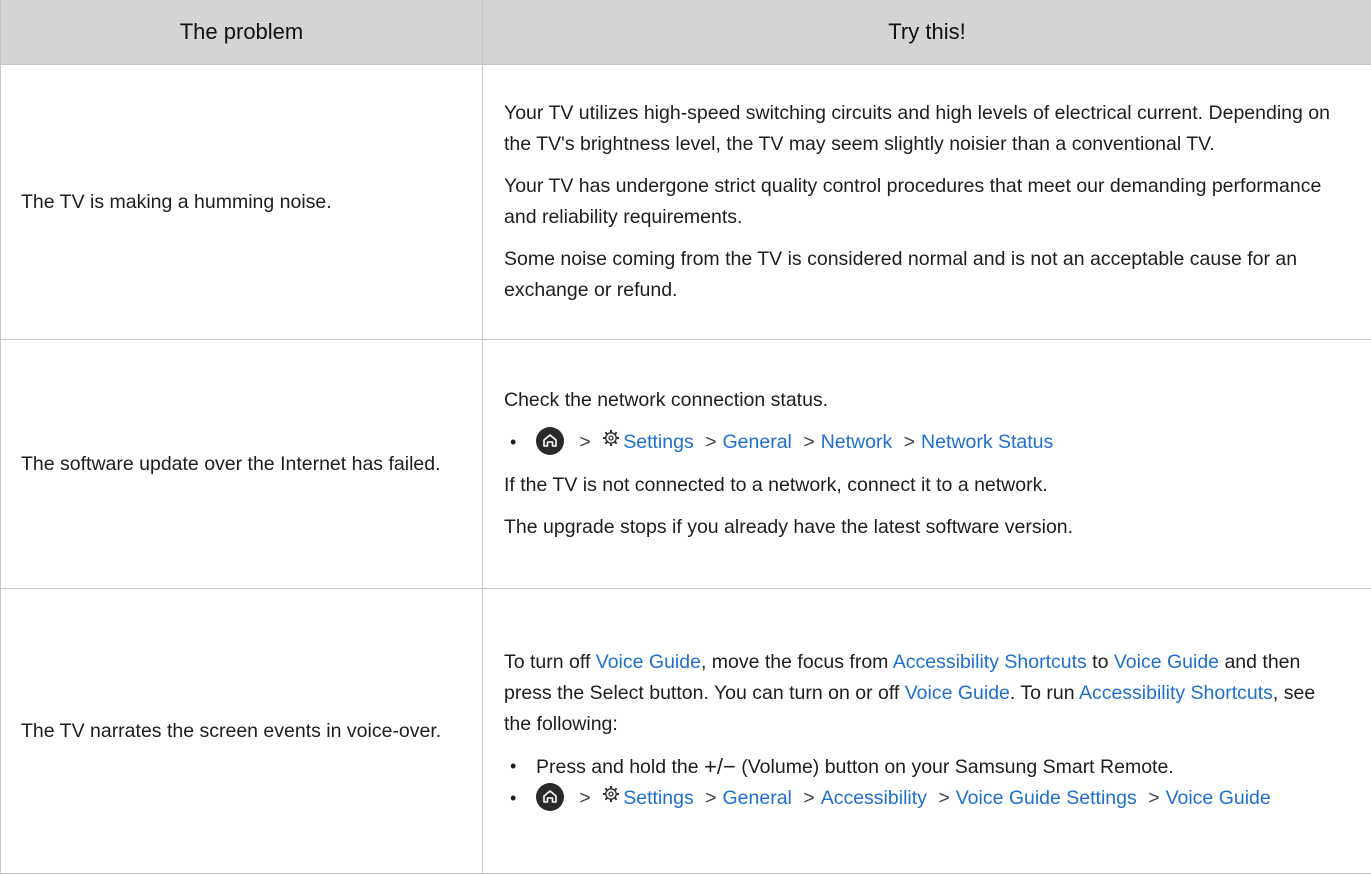  What do you see at coordinates (720, 766) in the screenshot?
I see `volume-symbol: +/−` at bounding box center [720, 766].